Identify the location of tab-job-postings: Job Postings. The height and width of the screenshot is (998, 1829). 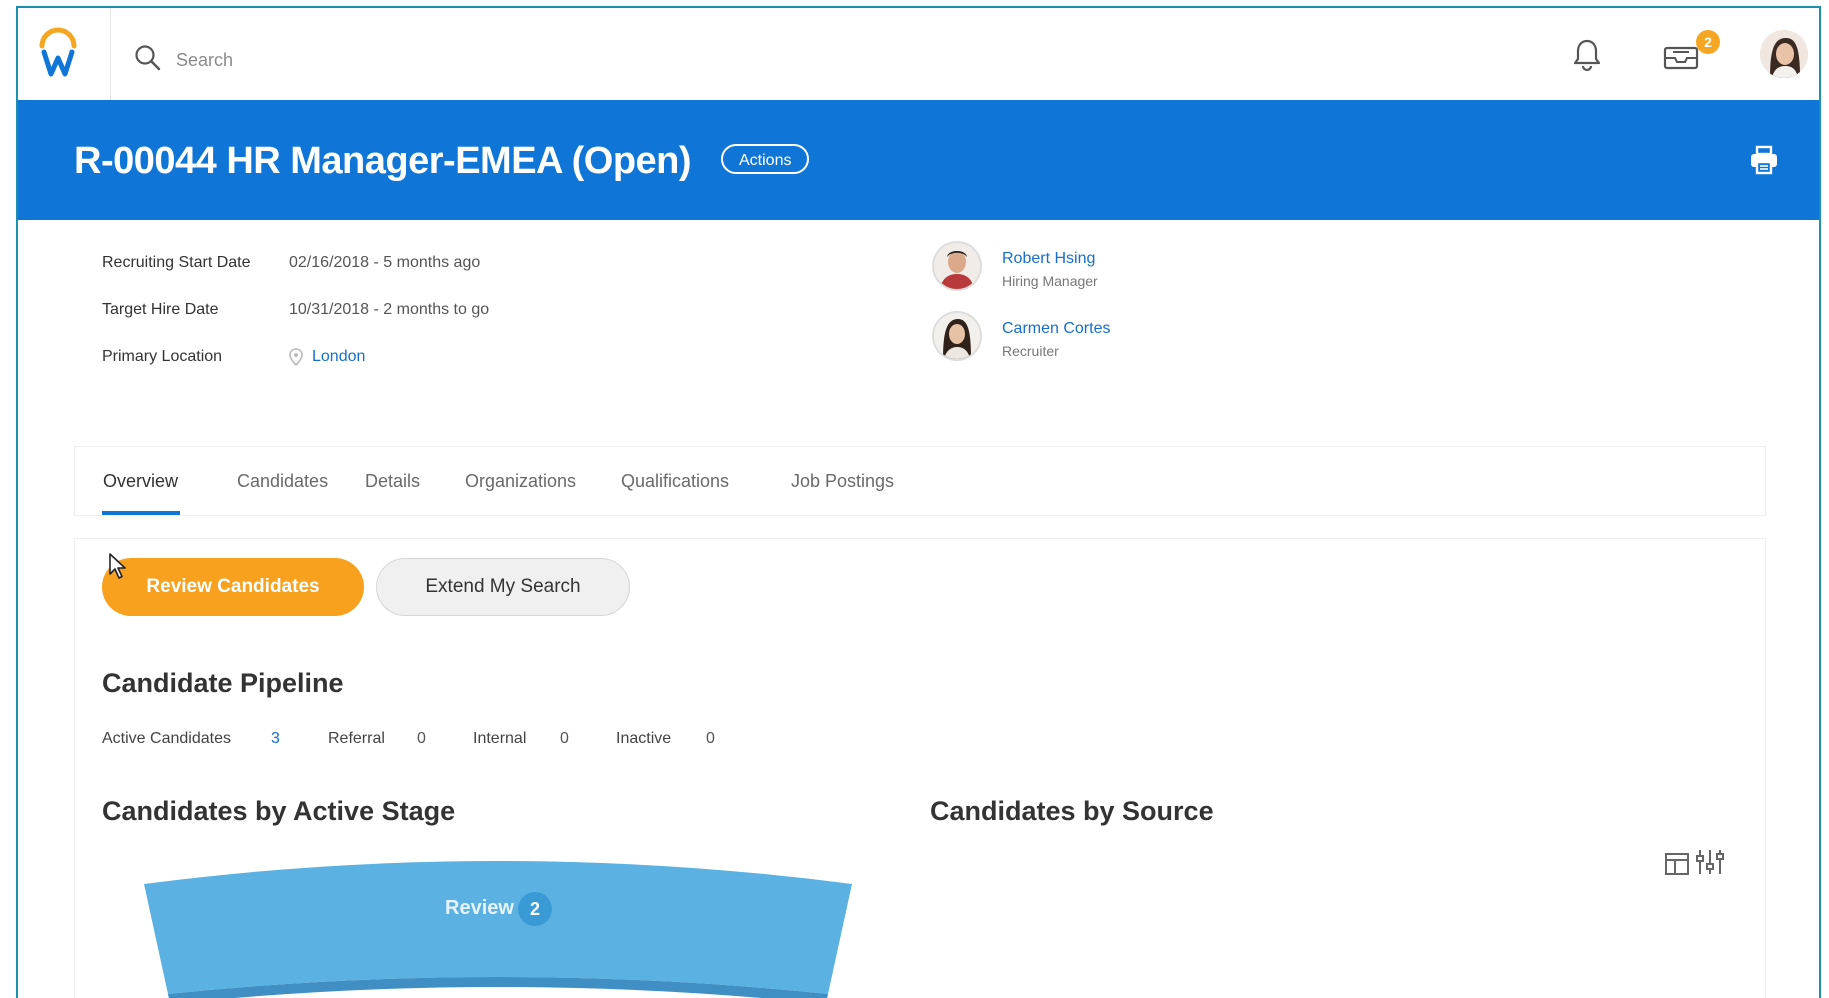
(842, 481).